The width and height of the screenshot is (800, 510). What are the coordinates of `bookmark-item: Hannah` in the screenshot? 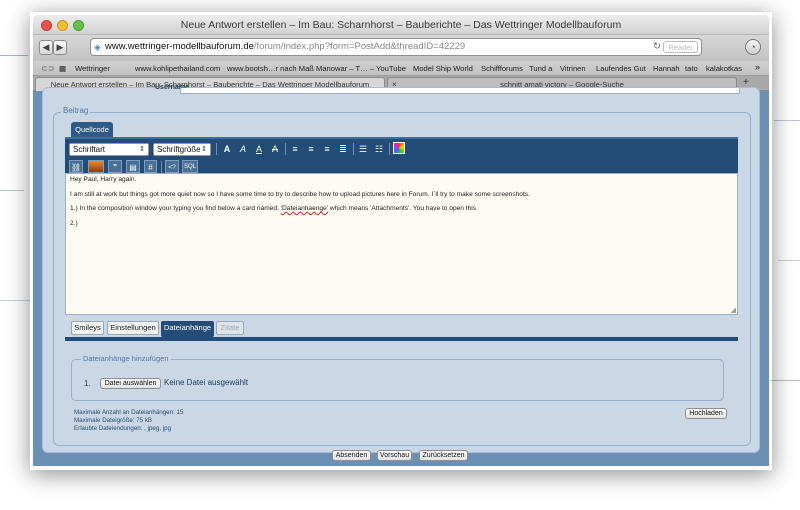 It's located at (666, 68).